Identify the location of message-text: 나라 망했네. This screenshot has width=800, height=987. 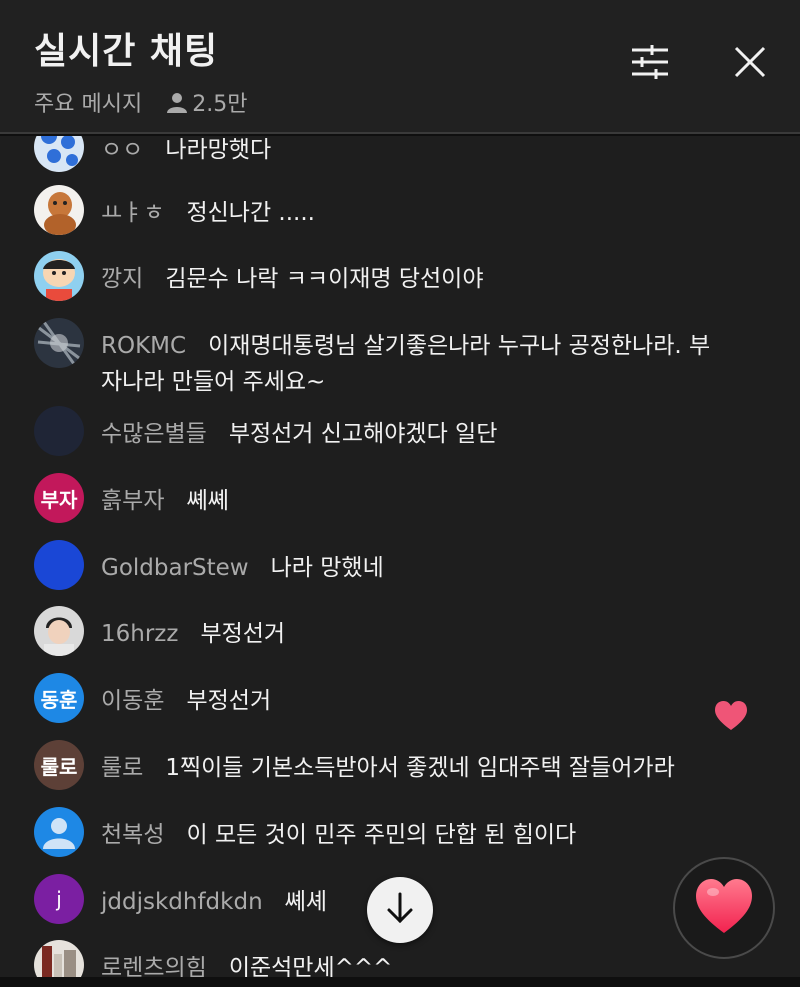
(327, 568).